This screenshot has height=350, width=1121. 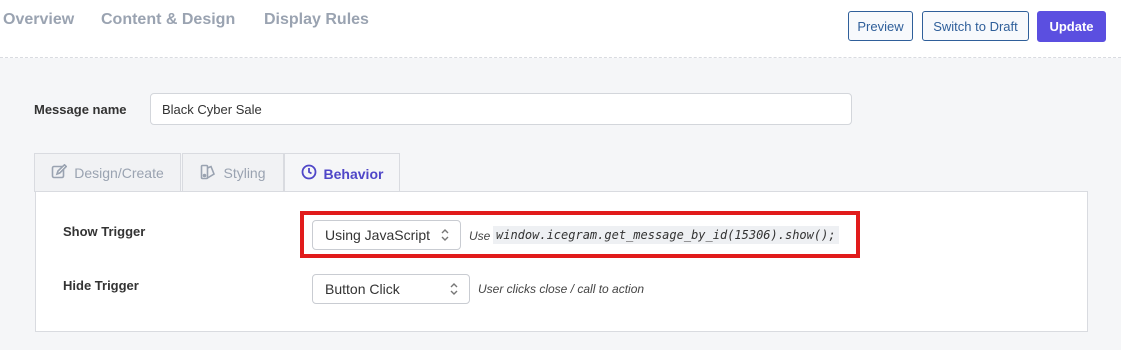 What do you see at coordinates (59, 173) in the screenshot?
I see `edit-icon` at bounding box center [59, 173].